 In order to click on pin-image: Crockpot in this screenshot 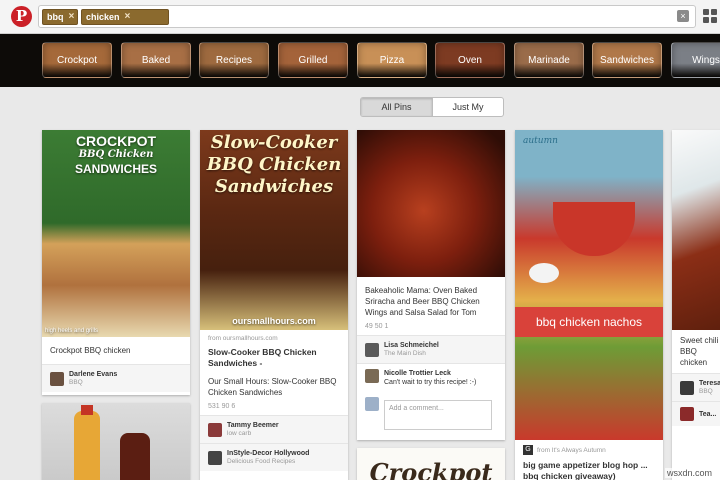, I will do `click(431, 464)`.